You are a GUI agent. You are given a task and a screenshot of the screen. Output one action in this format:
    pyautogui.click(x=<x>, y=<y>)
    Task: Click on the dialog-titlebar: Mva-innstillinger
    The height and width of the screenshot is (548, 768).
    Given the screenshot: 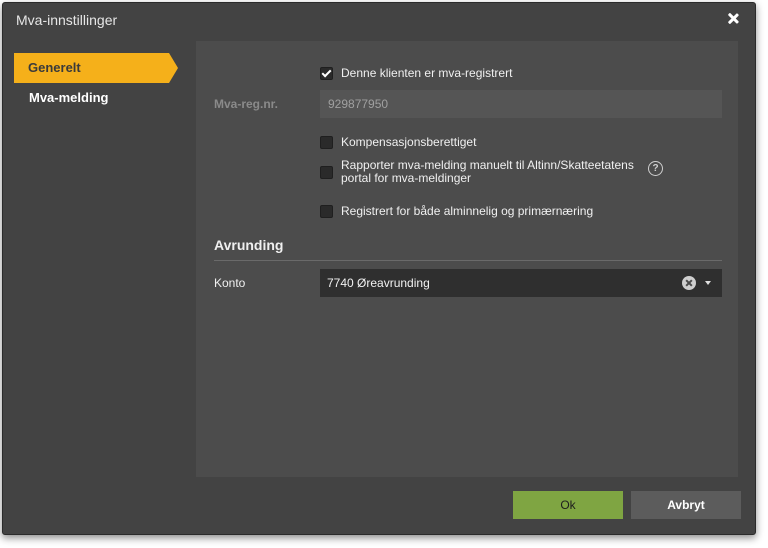 What is the action you would take?
    pyautogui.click(x=379, y=20)
    